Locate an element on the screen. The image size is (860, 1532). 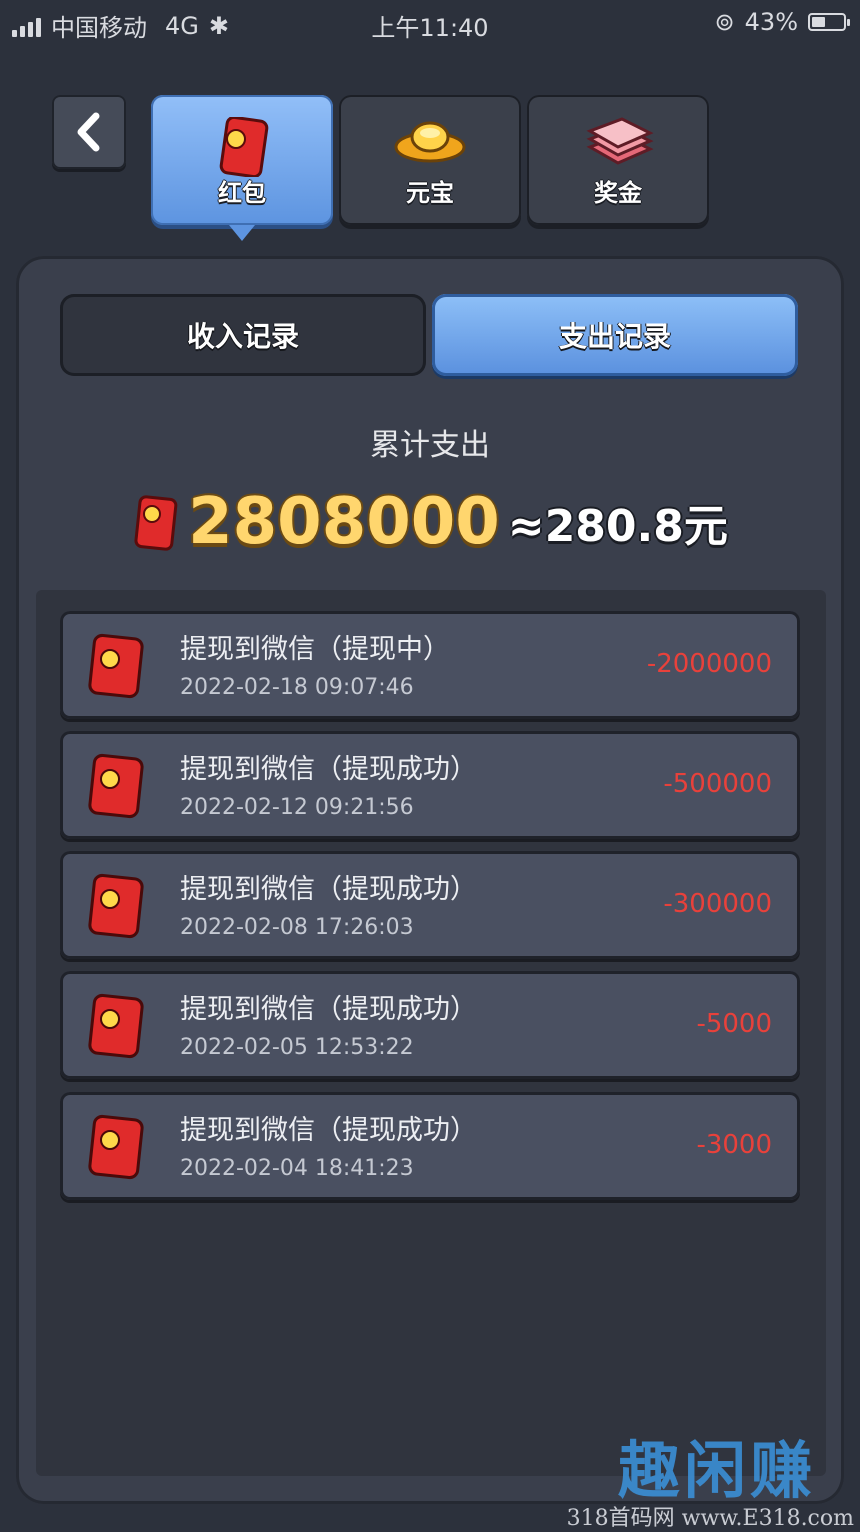
record-amount: -5000 is located at coordinates (734, 1024).